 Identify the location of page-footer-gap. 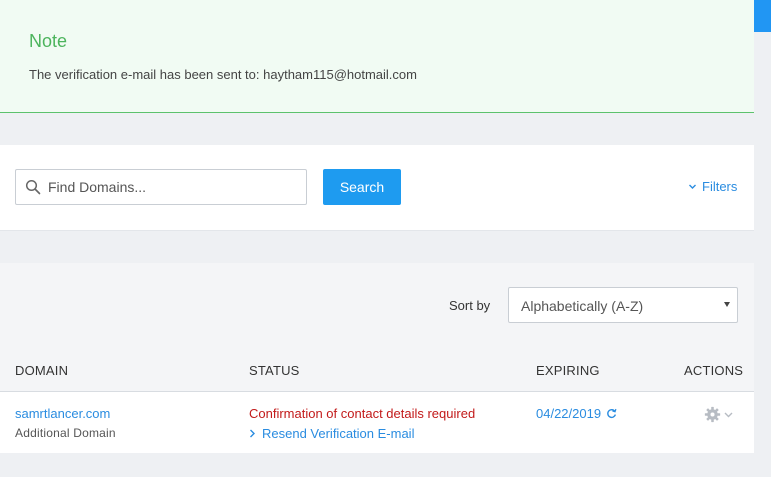
(377, 465).